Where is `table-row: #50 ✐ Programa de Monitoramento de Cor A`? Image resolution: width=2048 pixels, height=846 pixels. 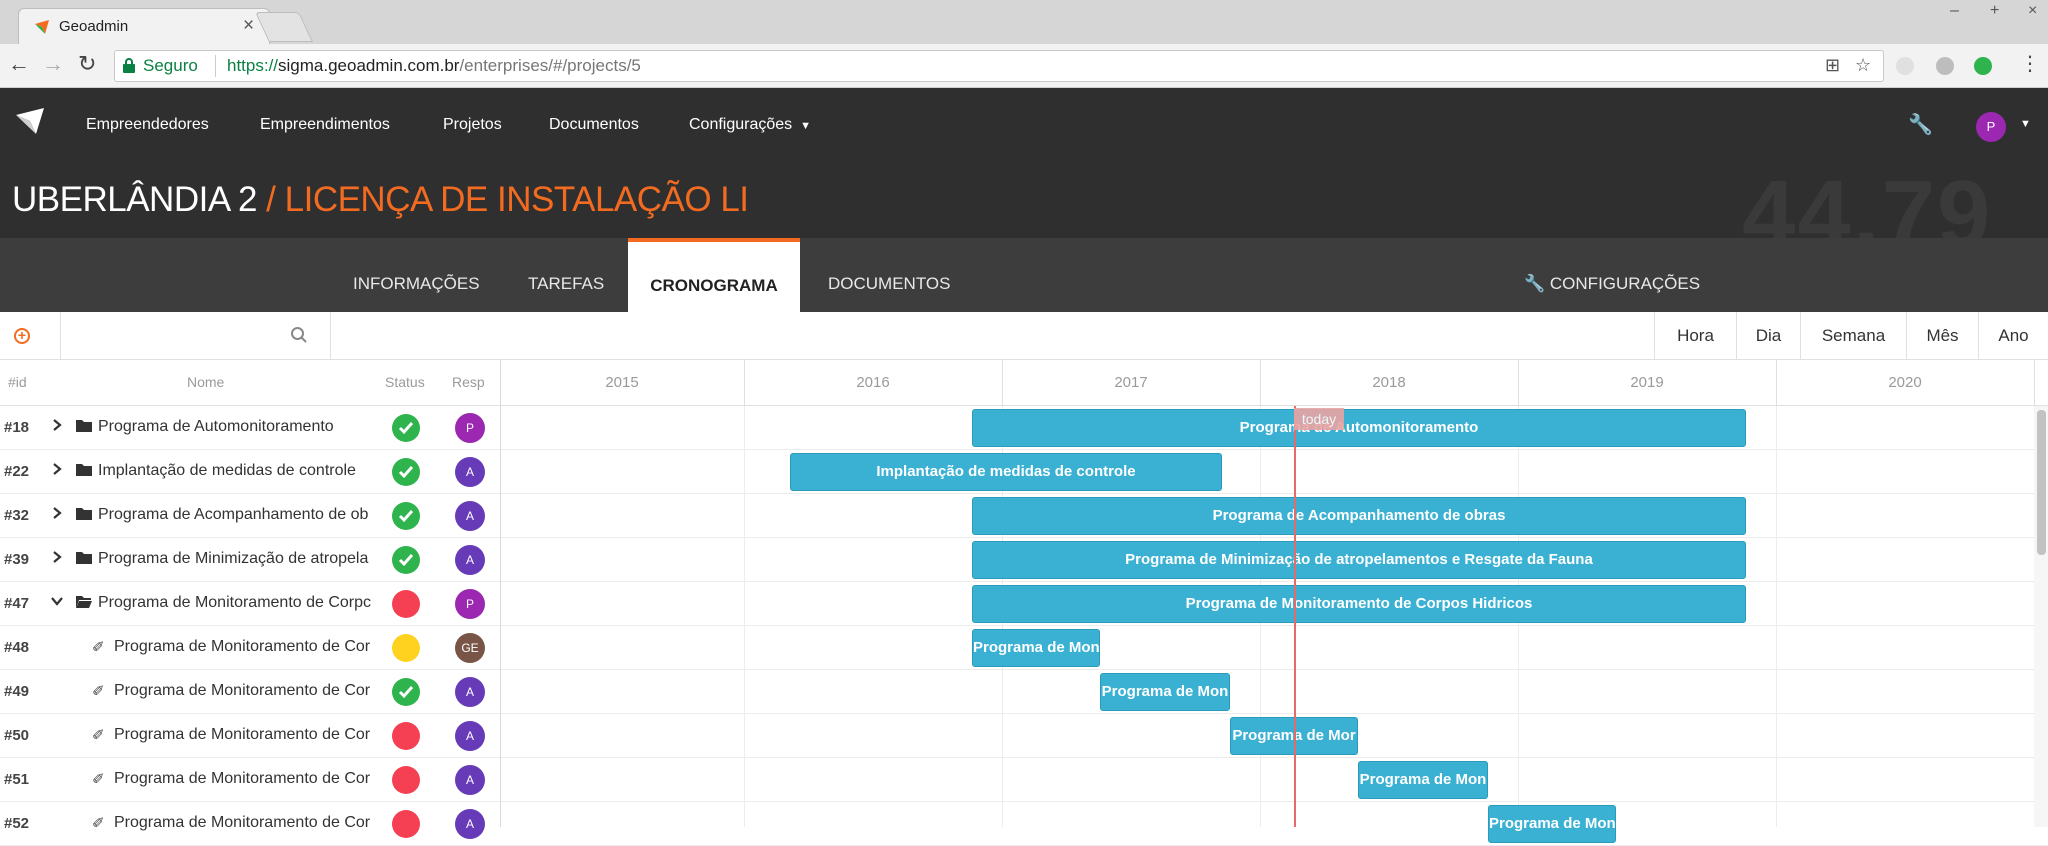 table-row: #50 ✐ Programa de Monitoramento de Cor A is located at coordinates (1024, 736).